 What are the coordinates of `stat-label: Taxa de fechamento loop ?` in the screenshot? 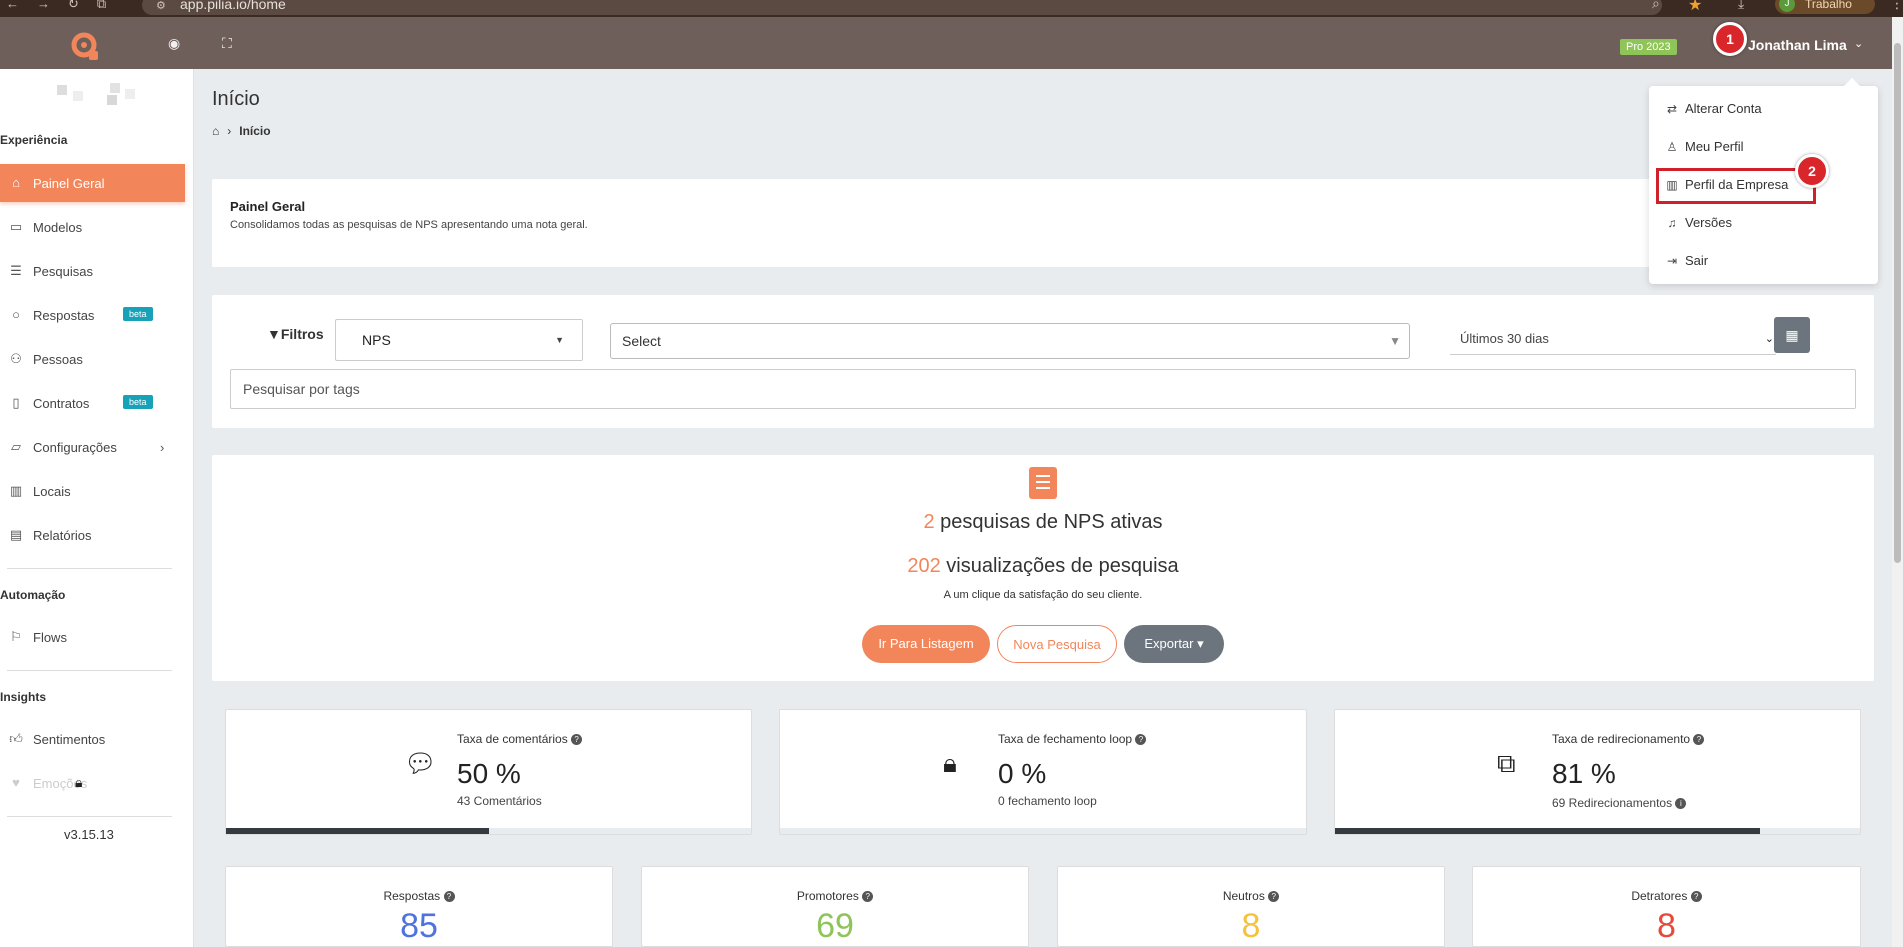 It's located at (1072, 739).